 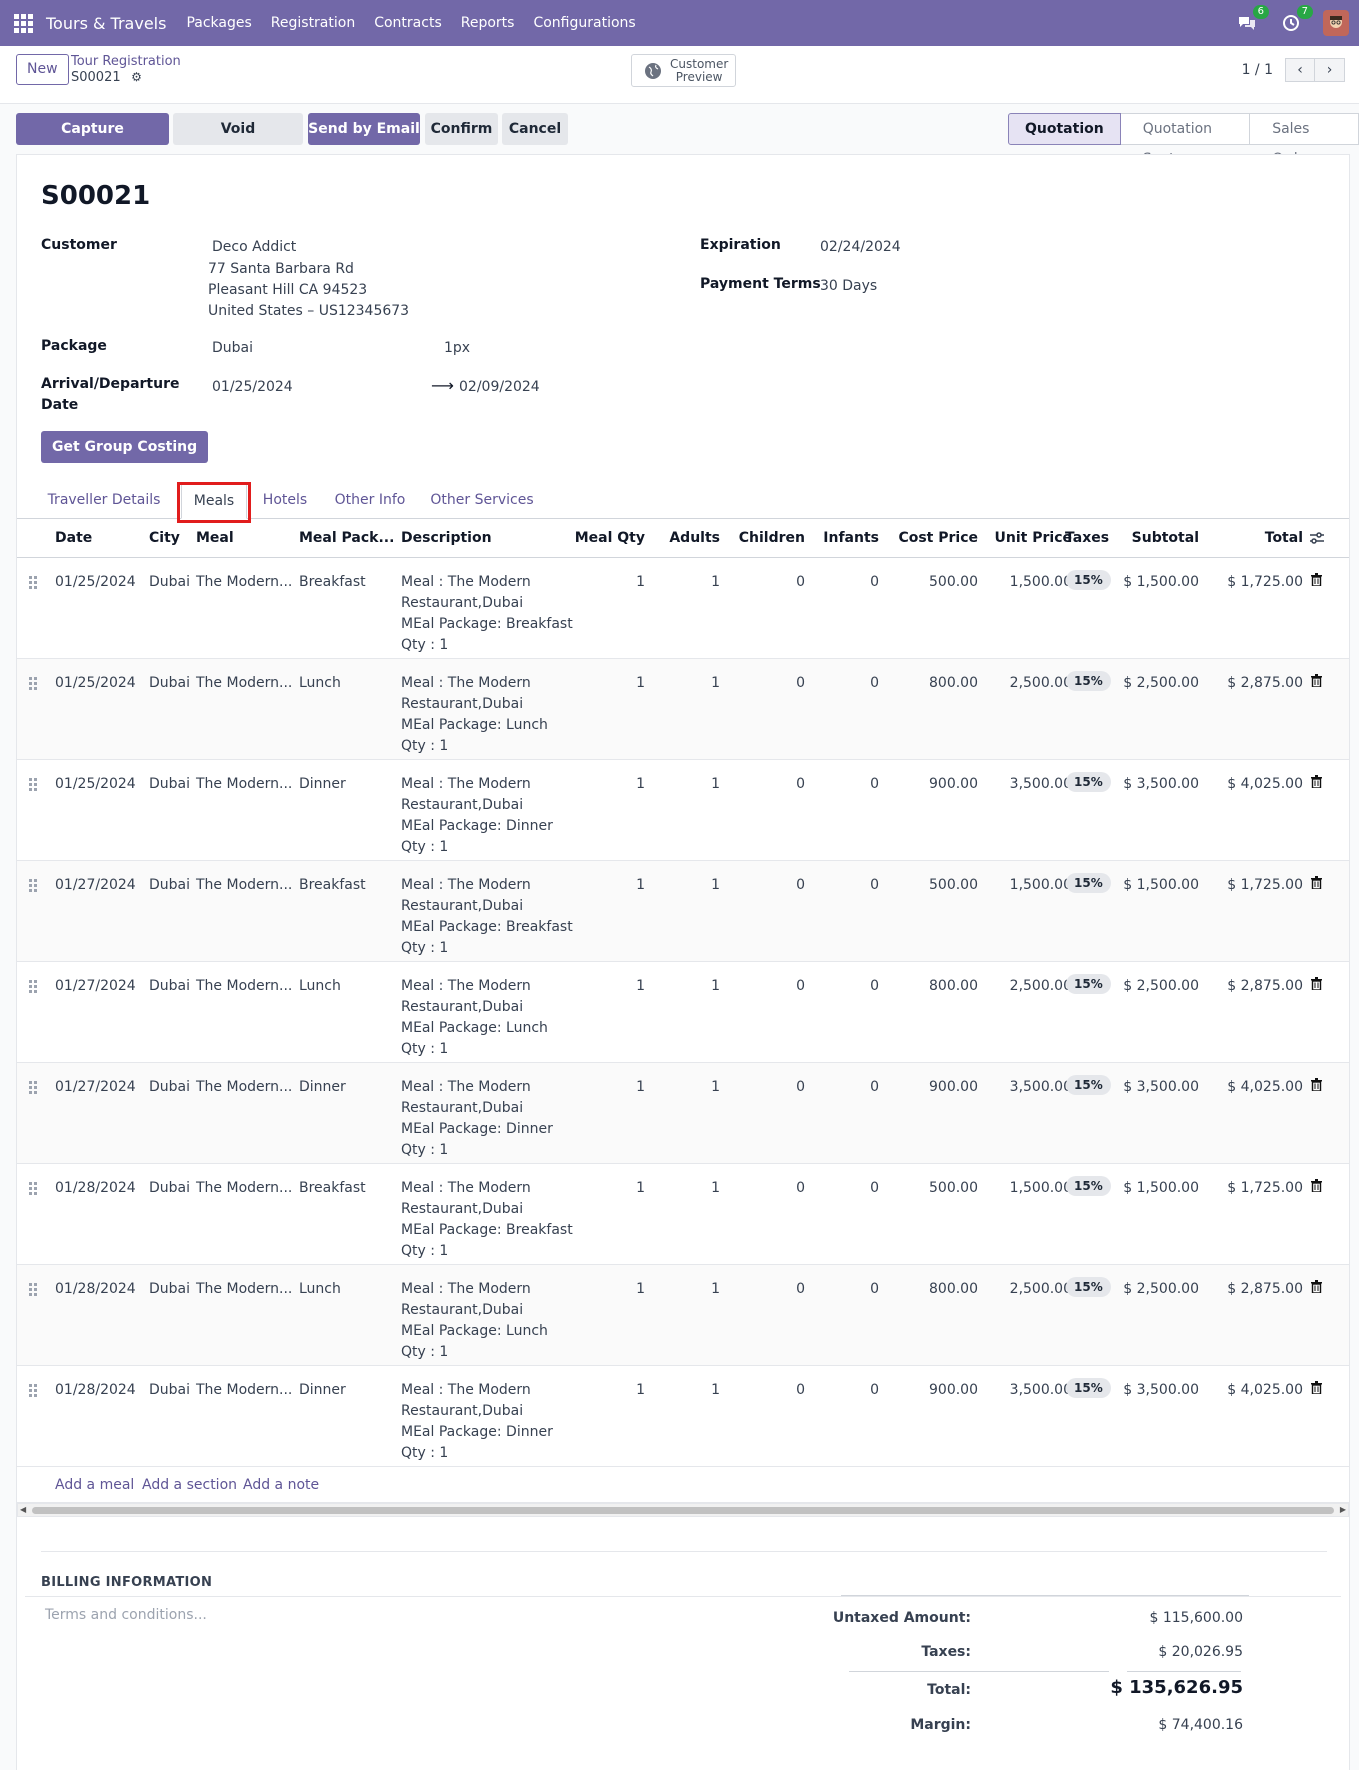 I want to click on stage-quotation-sent: Quotation Sent, so click(x=1185, y=140).